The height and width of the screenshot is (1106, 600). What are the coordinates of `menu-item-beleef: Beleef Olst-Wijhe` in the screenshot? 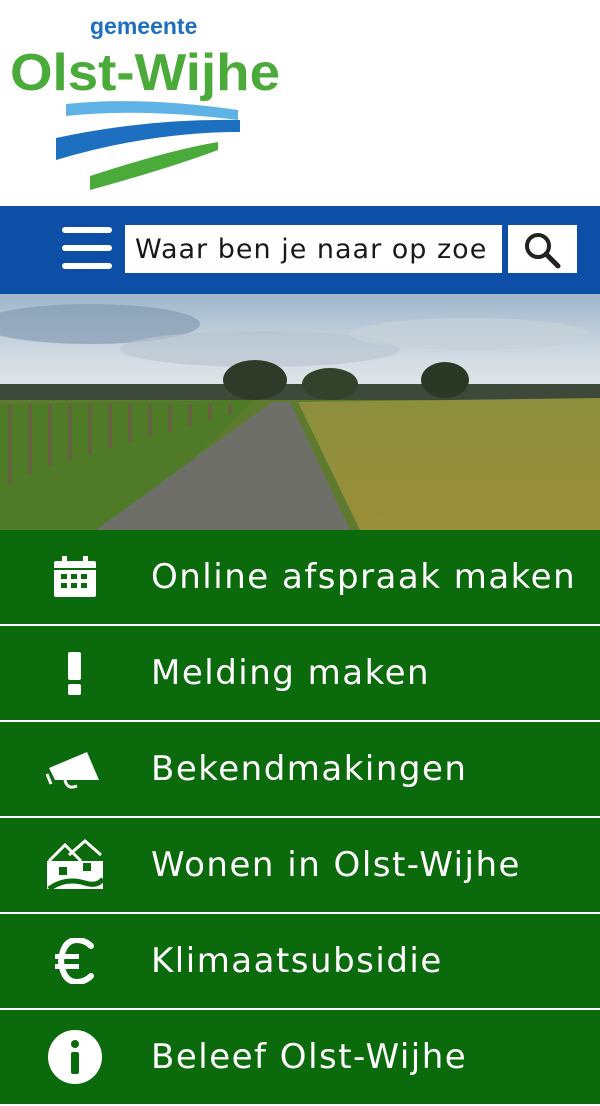 It's located at (300, 1058).